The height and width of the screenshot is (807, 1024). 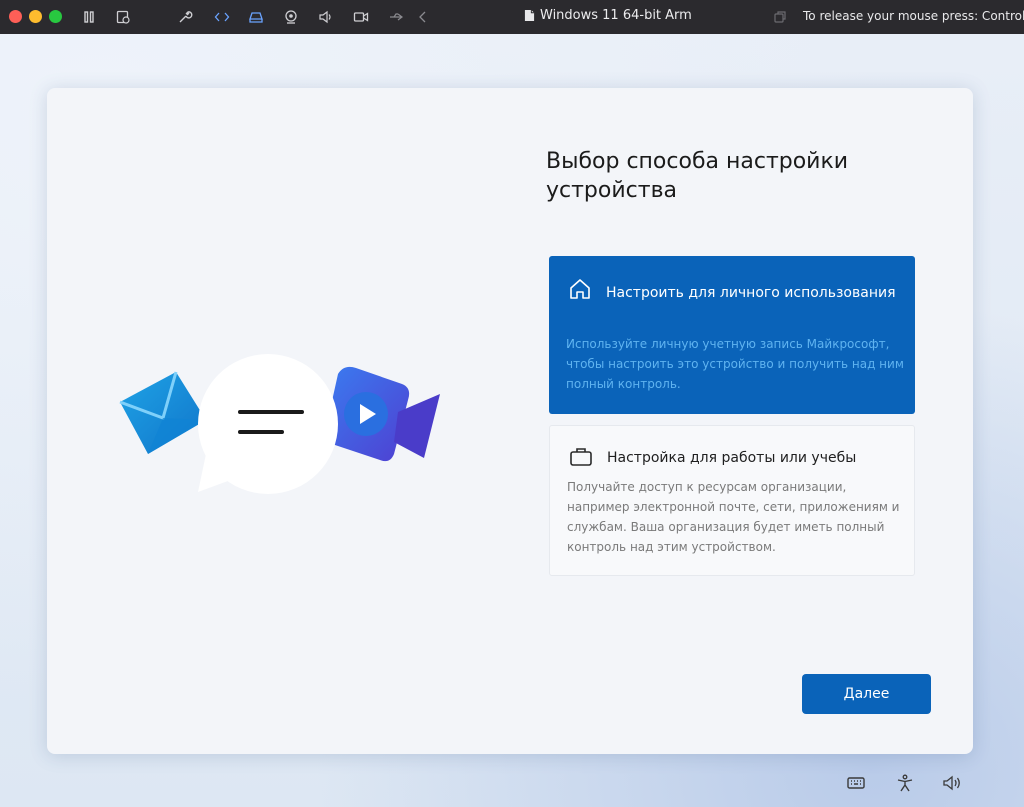 What do you see at coordinates (123, 17) in the screenshot?
I see `snapshot-icon` at bounding box center [123, 17].